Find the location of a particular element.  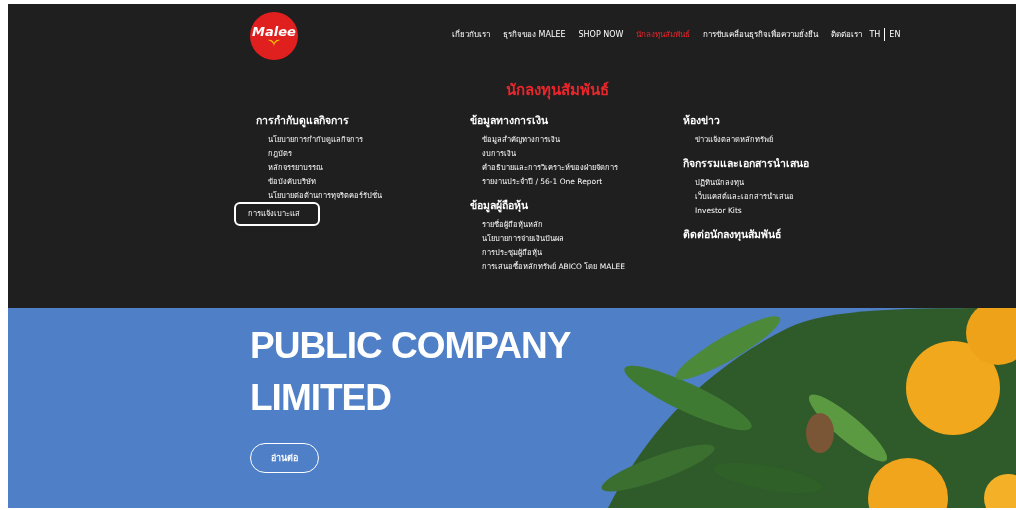

nav-link: ธุรกิจของ MALEE is located at coordinates (534, 34).